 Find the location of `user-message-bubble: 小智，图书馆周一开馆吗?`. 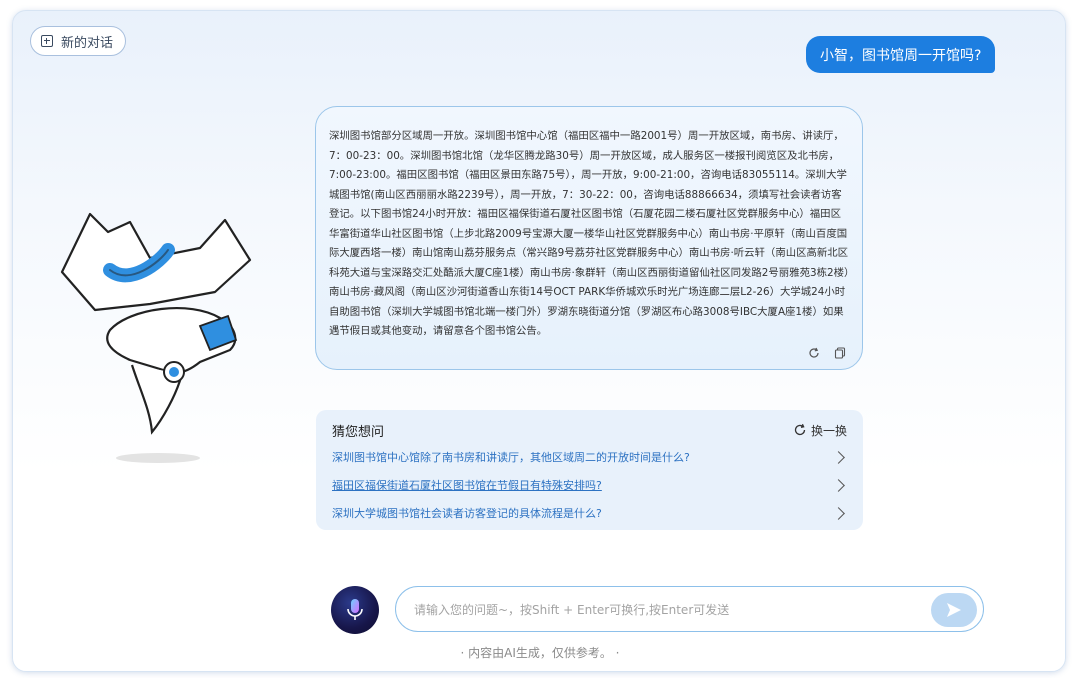

user-message-bubble: 小智，图书馆周一开馆吗? is located at coordinates (901, 54).